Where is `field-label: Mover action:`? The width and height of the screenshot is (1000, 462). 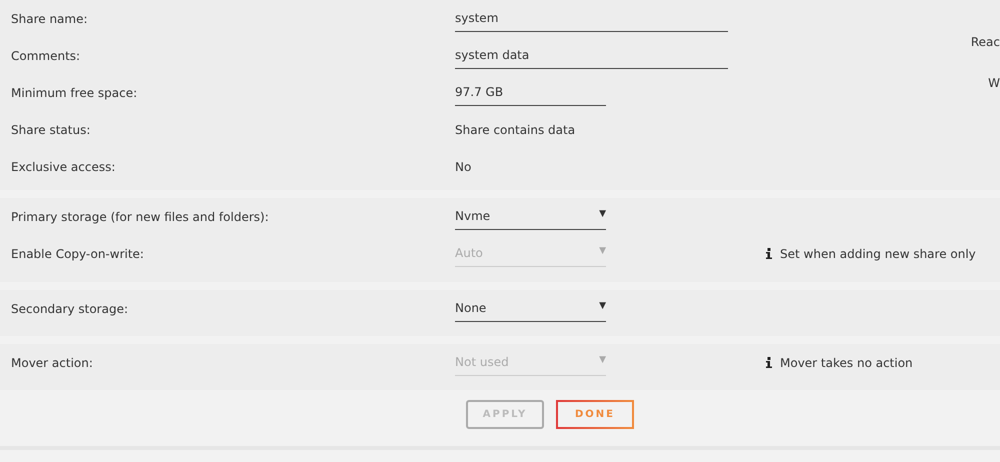 field-label: Mover action: is located at coordinates (52, 363).